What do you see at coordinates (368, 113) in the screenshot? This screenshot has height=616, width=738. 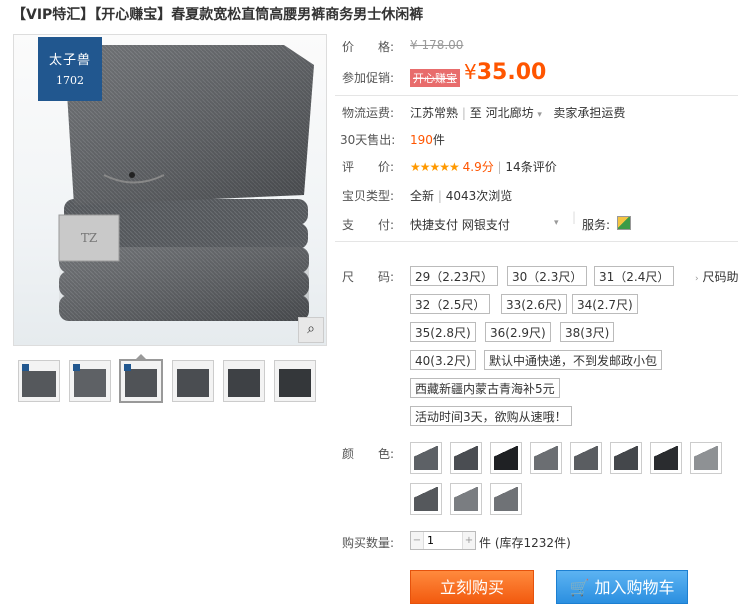 I see `shipping-label: 物流运费:` at bounding box center [368, 113].